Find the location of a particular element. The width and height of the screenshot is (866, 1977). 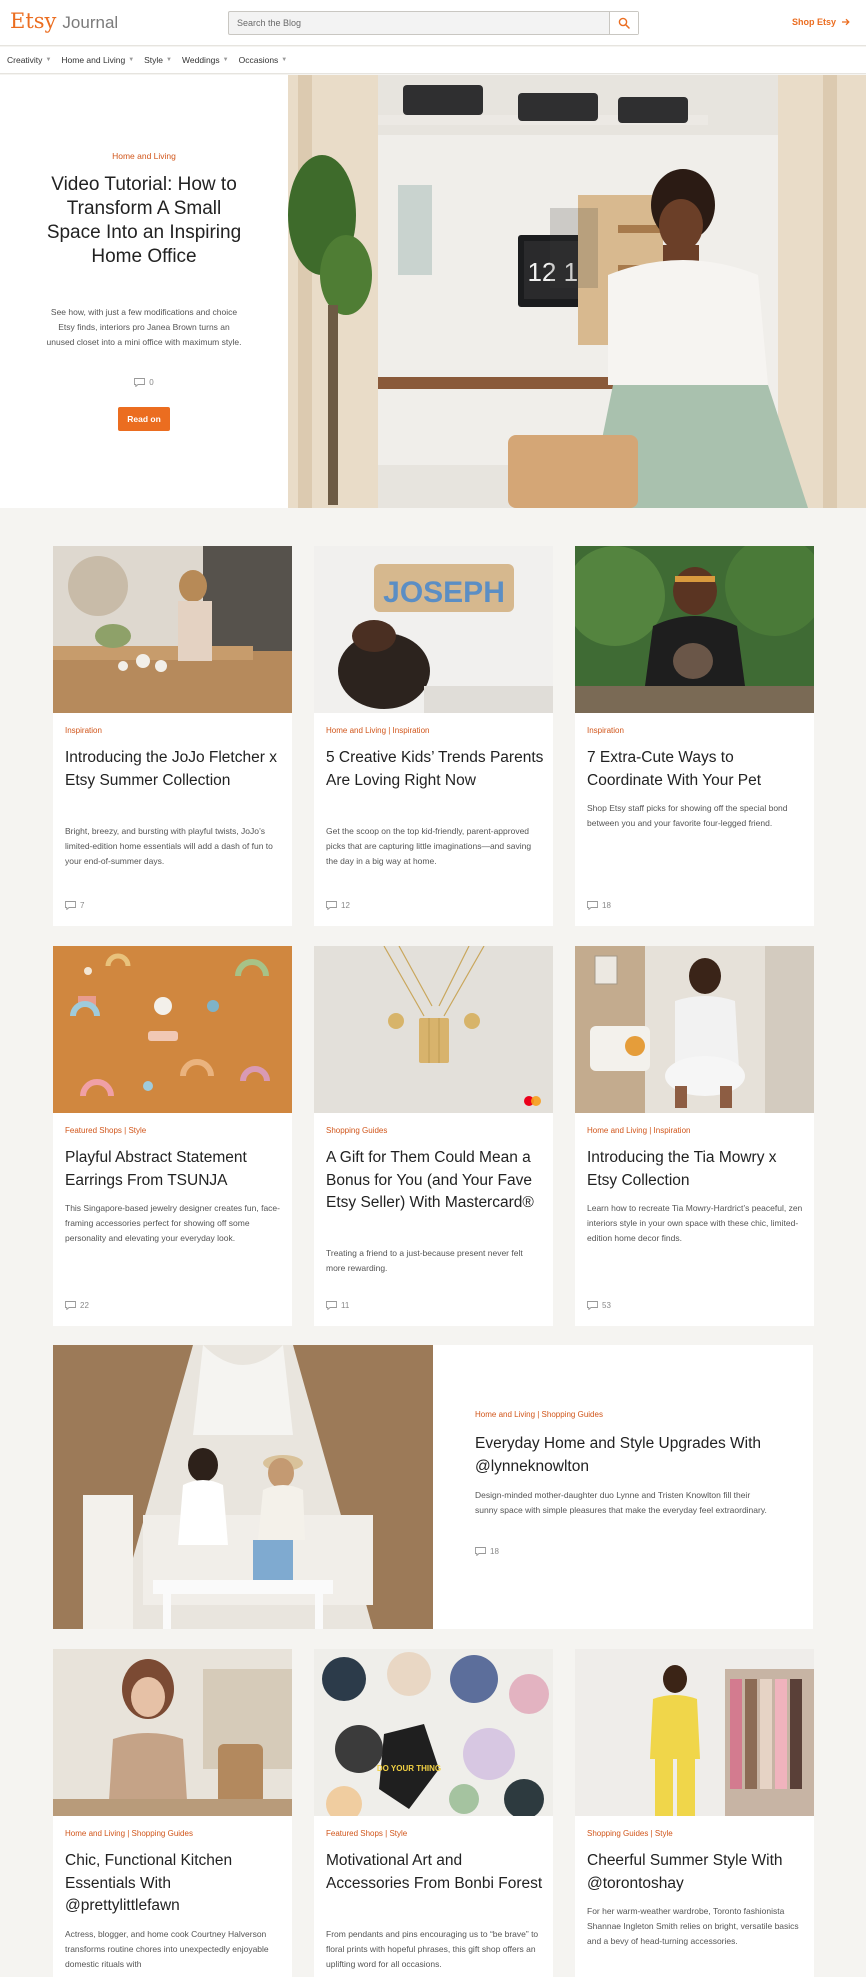

comment-count: 11 is located at coordinates (345, 1305).